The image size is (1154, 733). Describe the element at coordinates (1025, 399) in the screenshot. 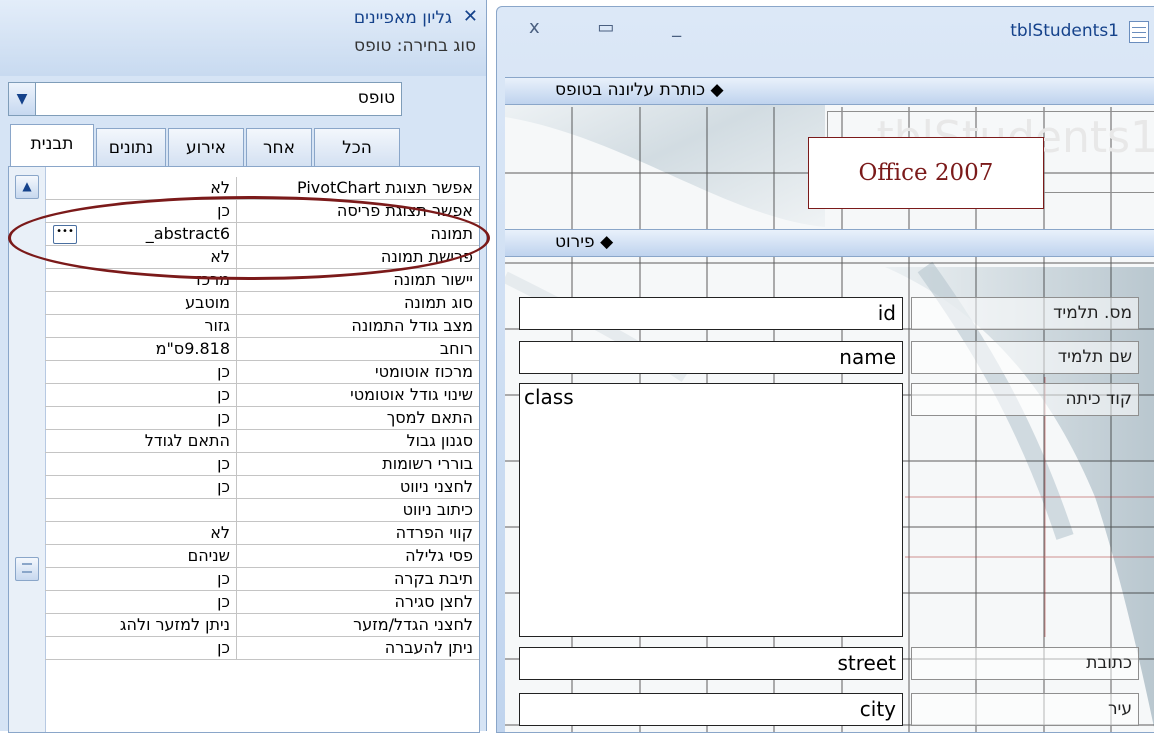

I see `class-code-label: קוד כיתה` at that location.